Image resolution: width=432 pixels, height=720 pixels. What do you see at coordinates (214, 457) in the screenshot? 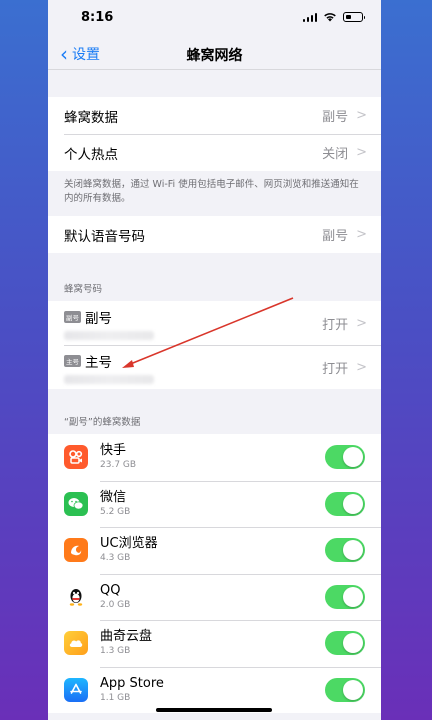
I see `app-row-kuaishou: 快手 23.7 GB` at bounding box center [214, 457].